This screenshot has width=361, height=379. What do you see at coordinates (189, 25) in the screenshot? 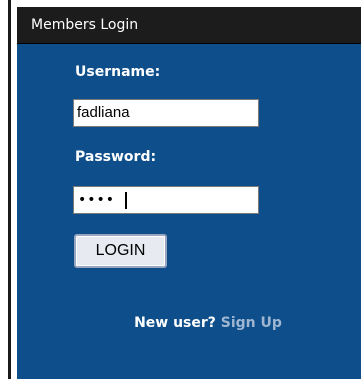
I see `panel-header: Members Login` at bounding box center [189, 25].